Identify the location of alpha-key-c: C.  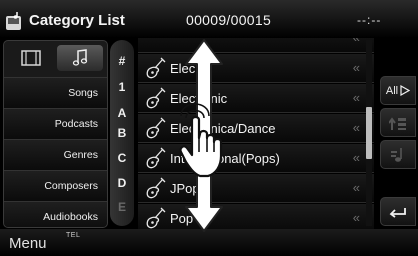
(122, 158).